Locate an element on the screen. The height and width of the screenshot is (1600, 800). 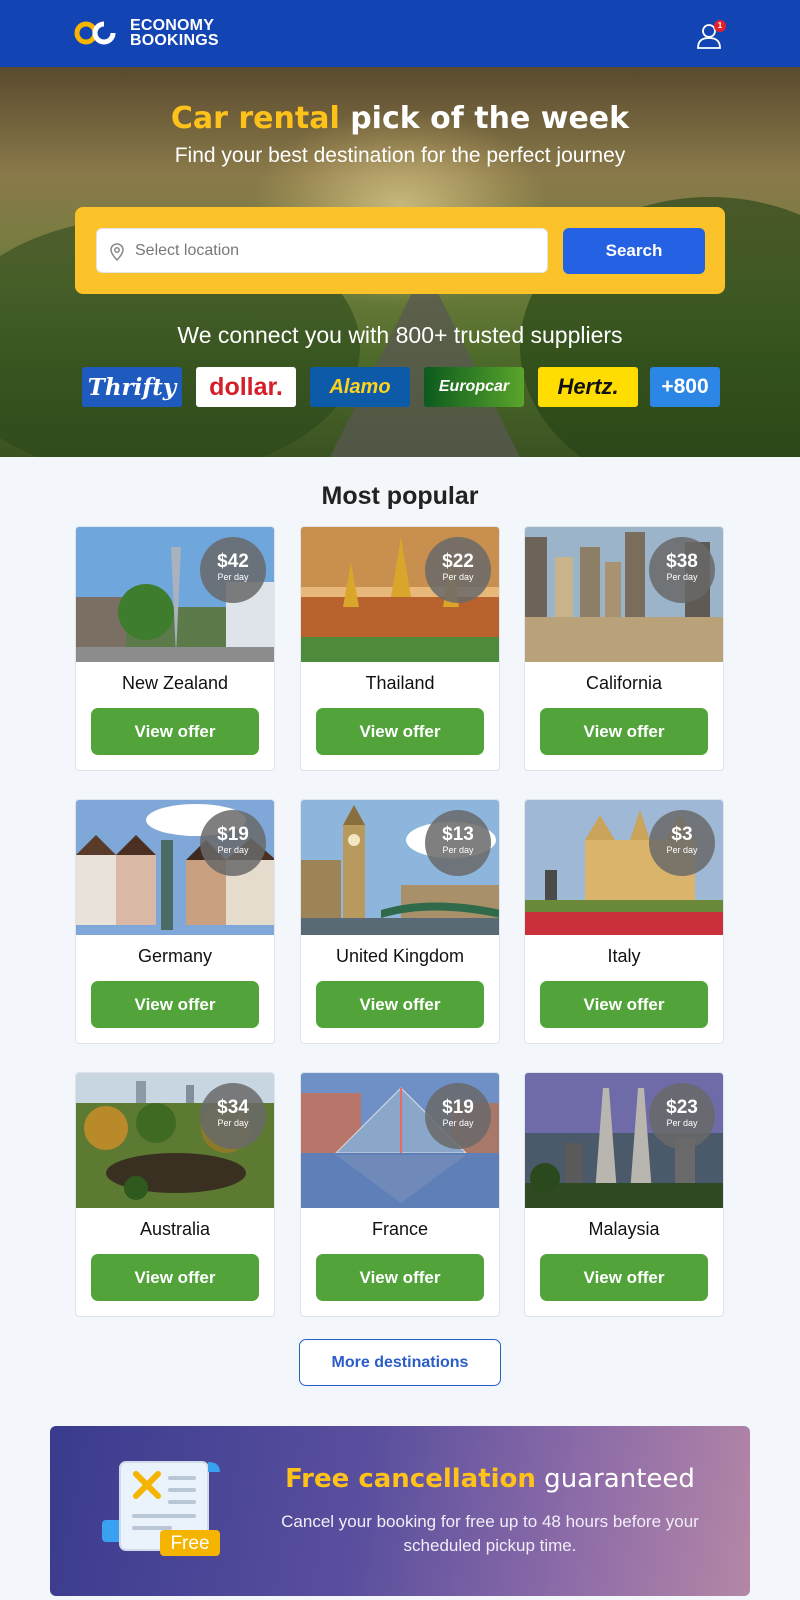
price-badge: $13 Per day is located at coordinates (458, 843).